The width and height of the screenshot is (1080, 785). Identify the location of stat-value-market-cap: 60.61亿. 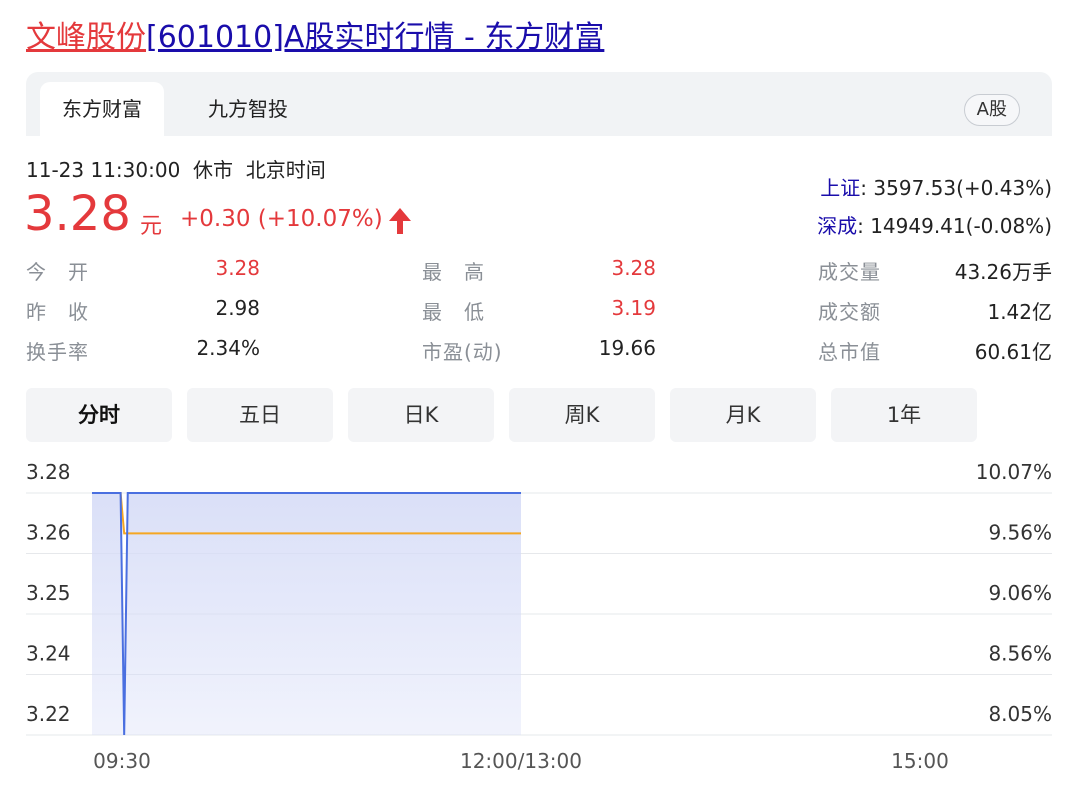
(1013, 352).